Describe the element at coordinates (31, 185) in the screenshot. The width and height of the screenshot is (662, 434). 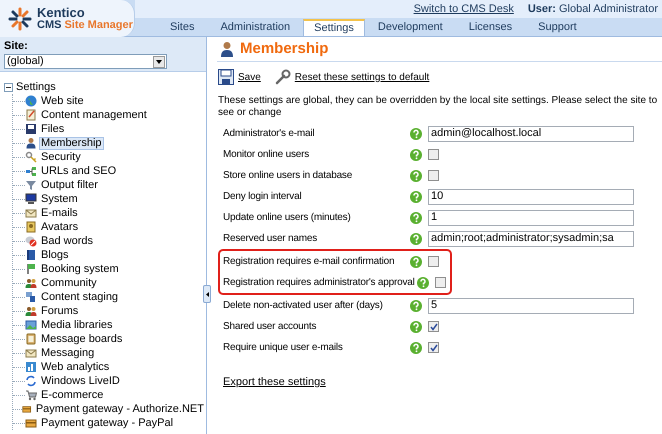
I see `funnel-icon` at that location.